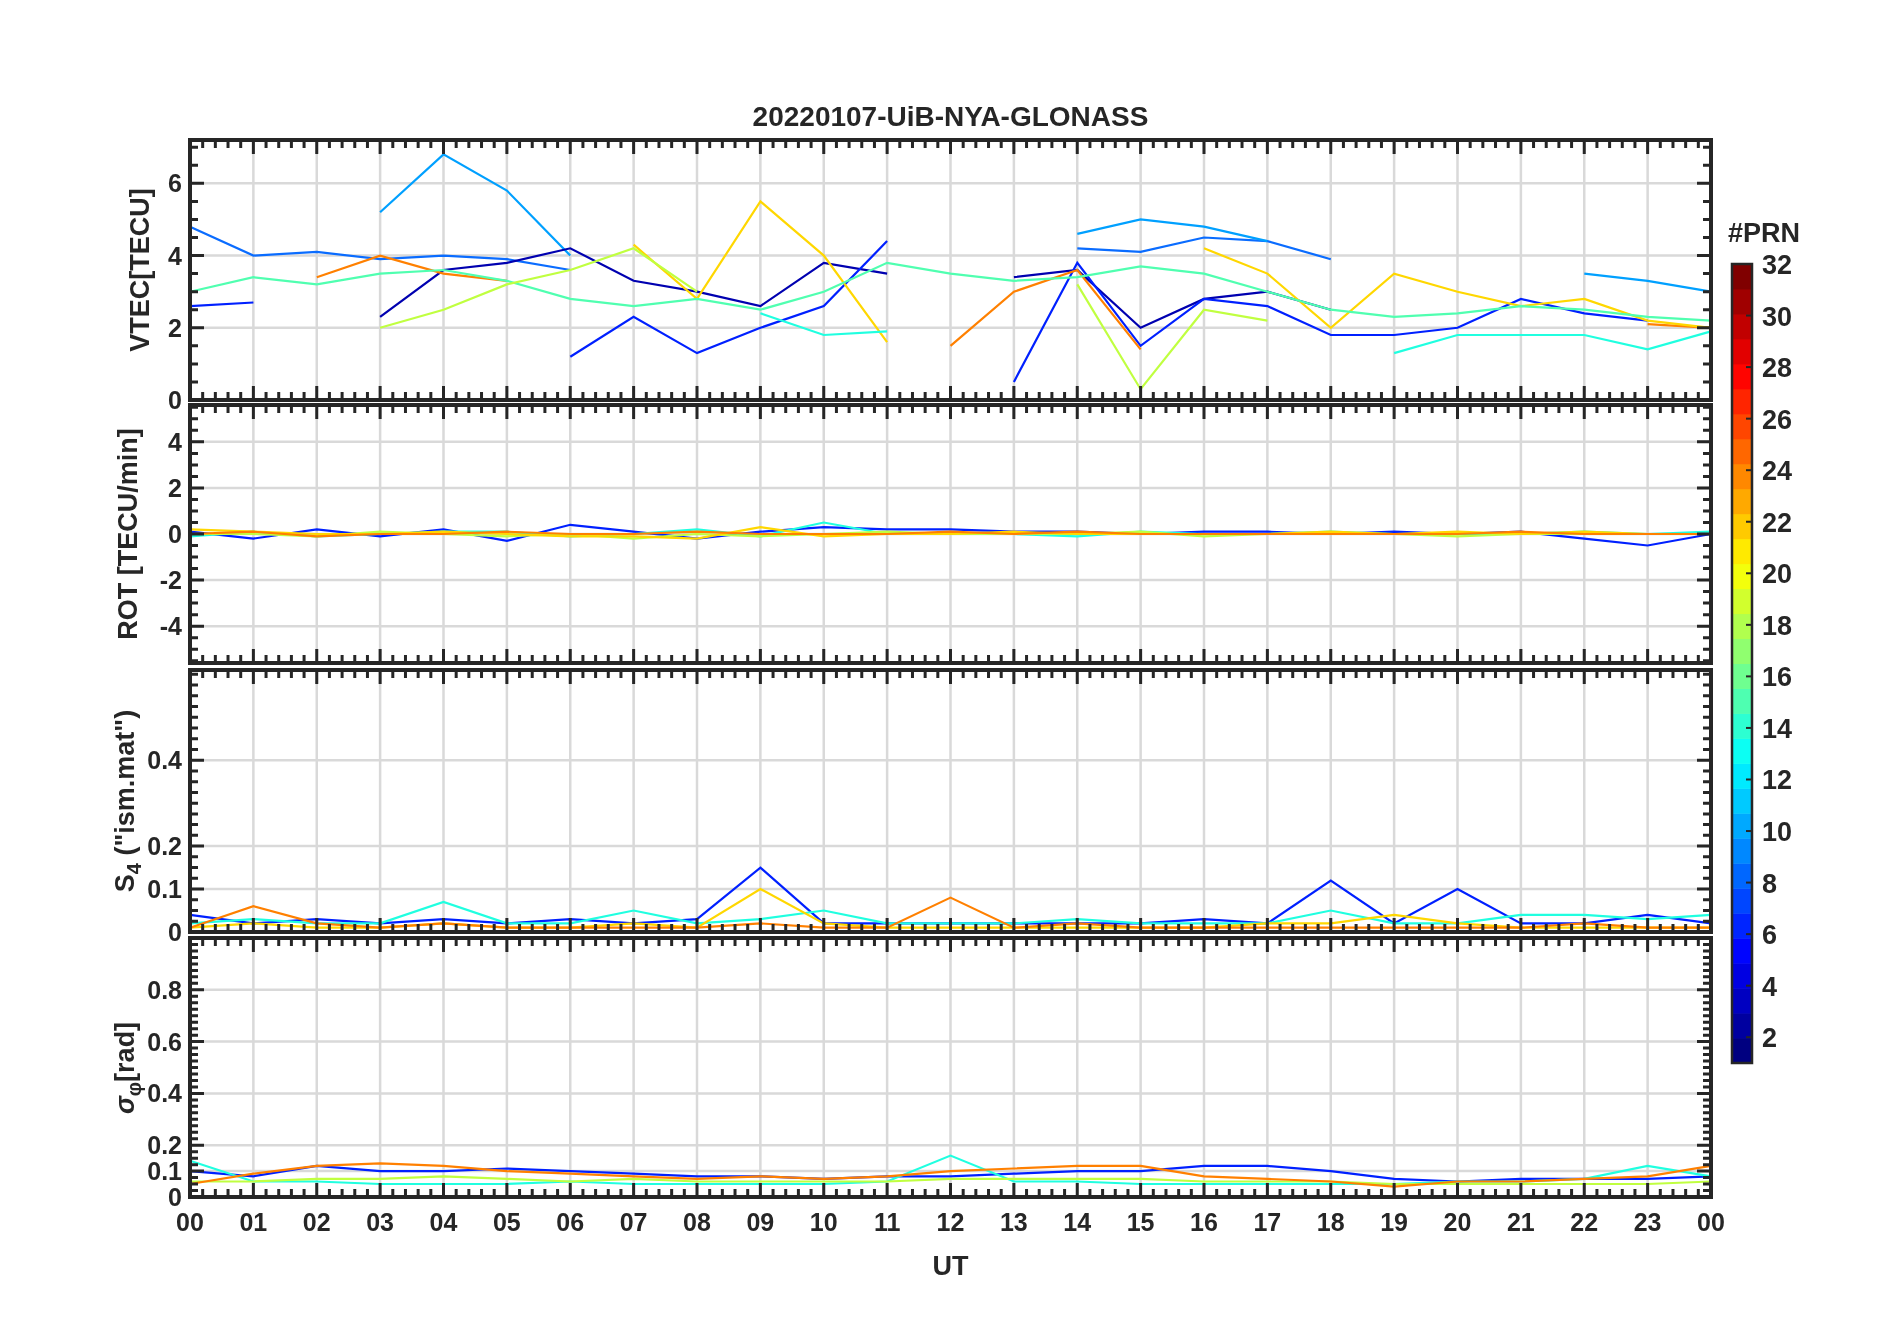 The image size is (1902, 1330). I want to click on colorbar-label: 12, so click(1777, 780).